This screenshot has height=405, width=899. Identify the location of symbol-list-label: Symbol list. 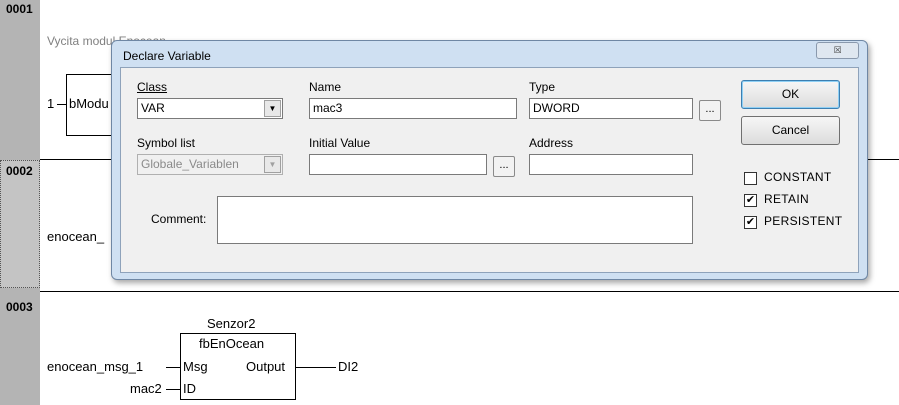
(166, 143).